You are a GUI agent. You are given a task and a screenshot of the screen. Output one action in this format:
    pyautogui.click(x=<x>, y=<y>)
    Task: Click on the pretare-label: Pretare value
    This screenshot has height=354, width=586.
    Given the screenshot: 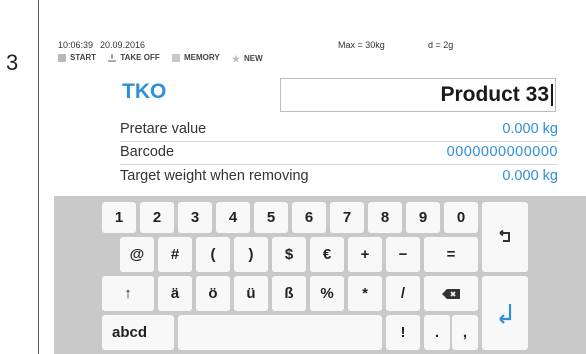 What is the action you would take?
    pyautogui.click(x=163, y=129)
    